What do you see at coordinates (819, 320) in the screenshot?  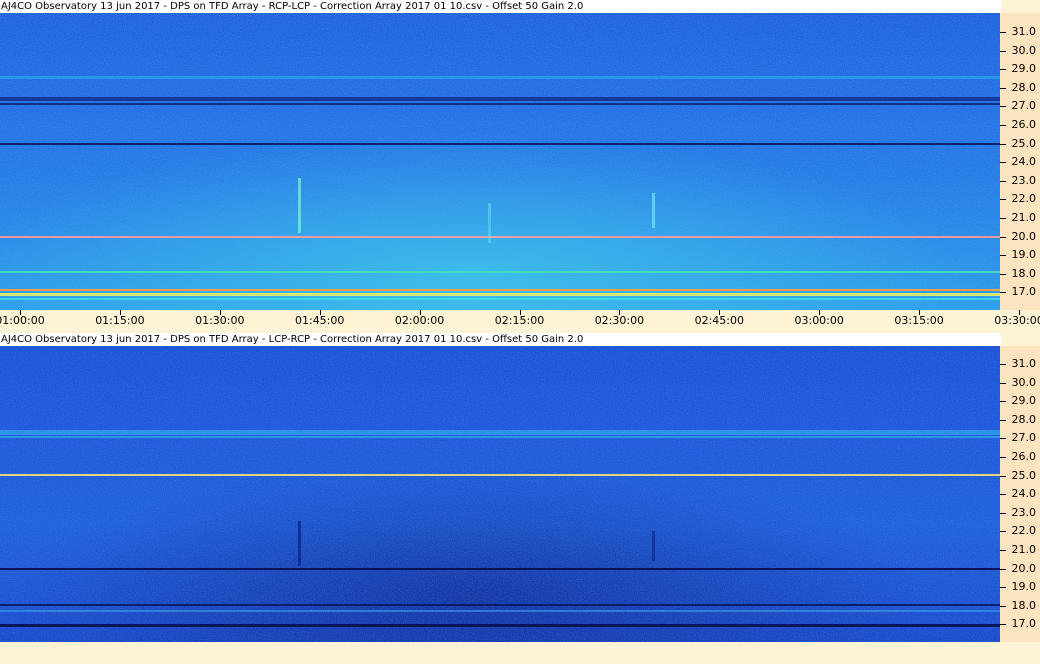 I see `time-tick-label: 03:00:00` at bounding box center [819, 320].